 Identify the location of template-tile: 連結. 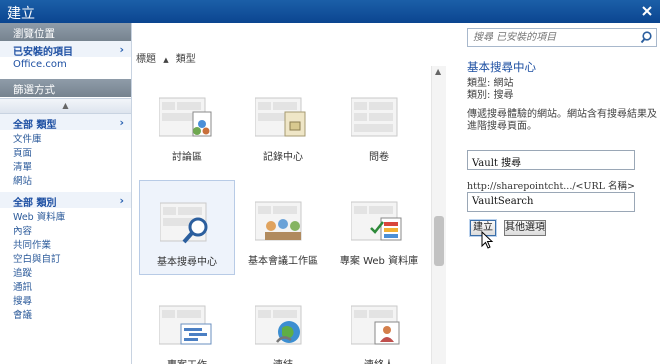
(283, 324).